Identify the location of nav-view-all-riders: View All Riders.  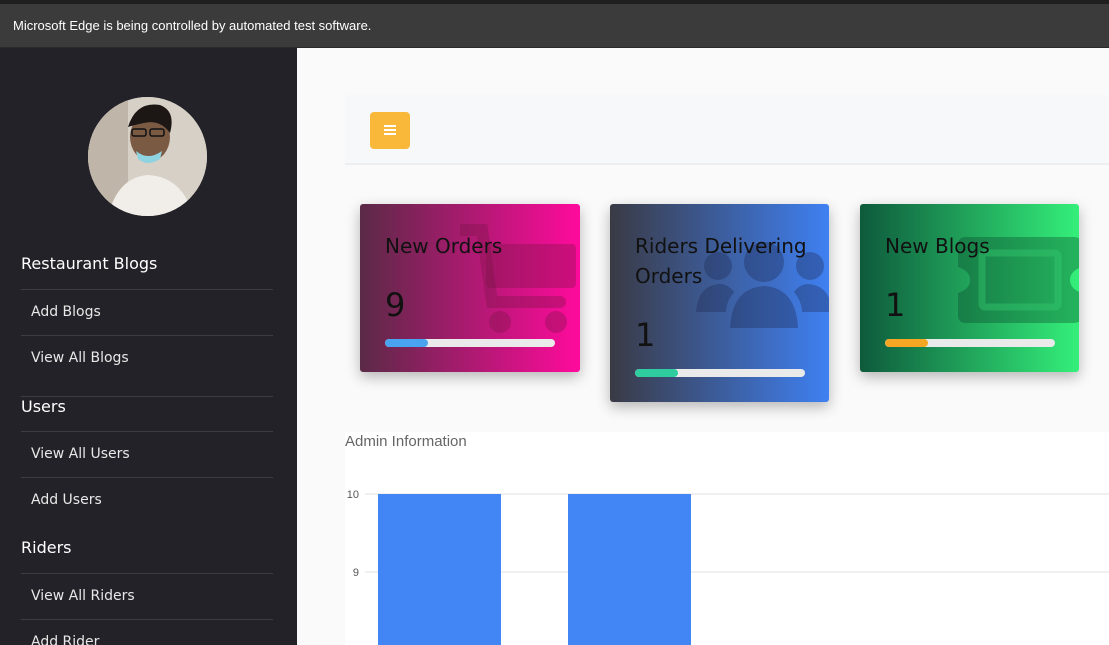
(147, 596).